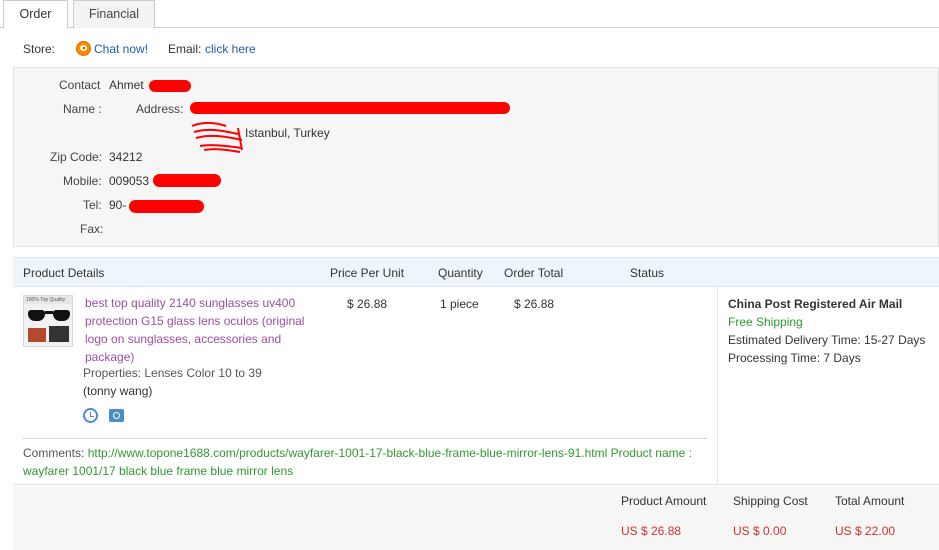  What do you see at coordinates (827, 340) in the screenshot?
I see `estimated-delivery: Estimated Delivery Time: 15-27 Days` at bounding box center [827, 340].